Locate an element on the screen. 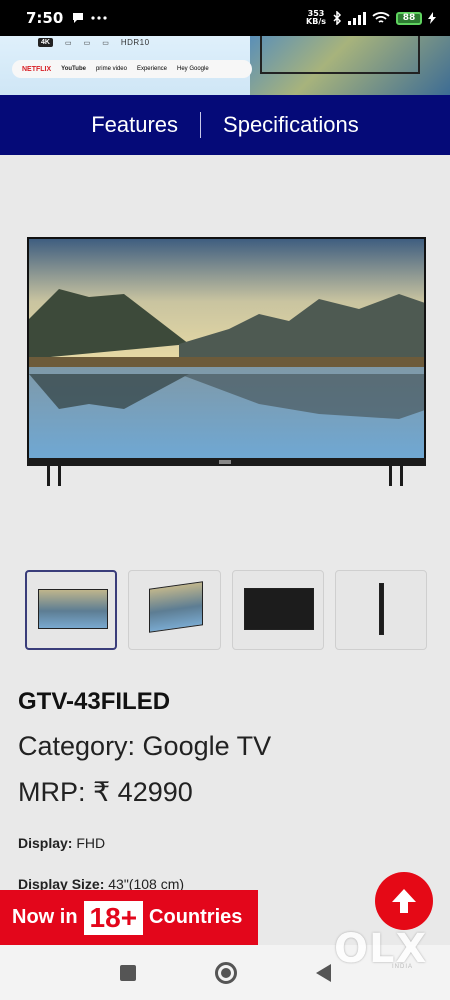 This screenshot has width=450, height=1000. arrow-up-icon is located at coordinates (404, 901).